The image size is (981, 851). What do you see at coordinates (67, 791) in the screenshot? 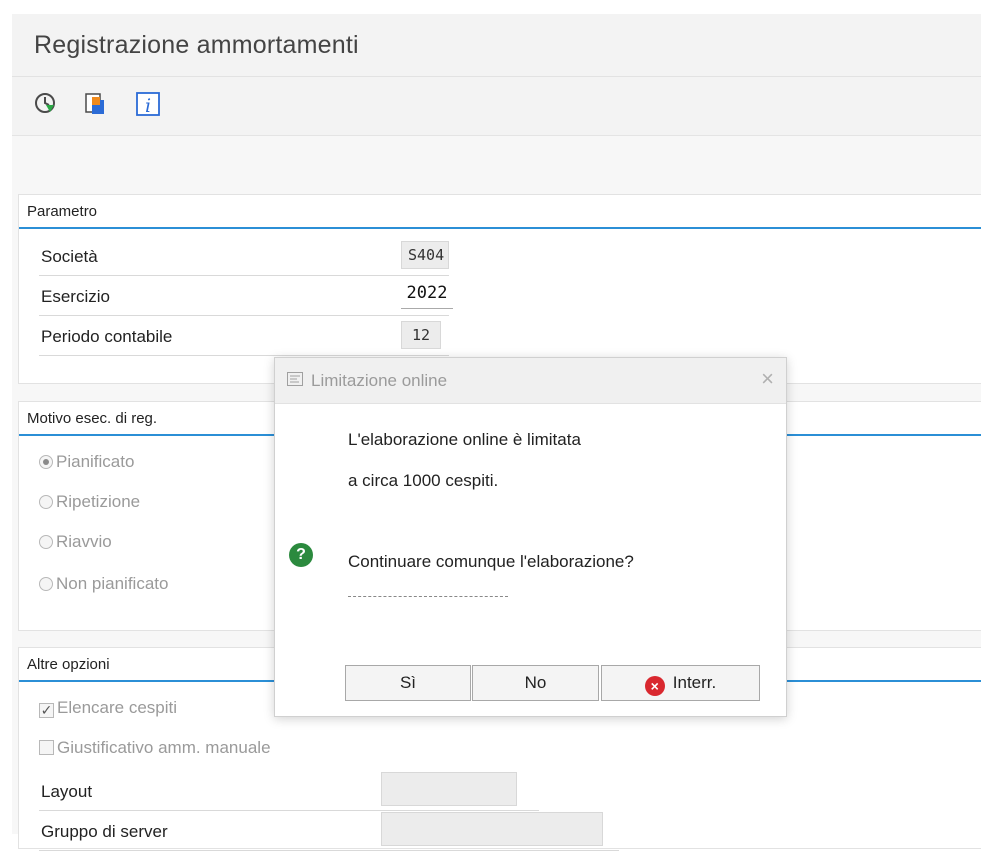
I see `field-label-layout: Layout` at bounding box center [67, 791].